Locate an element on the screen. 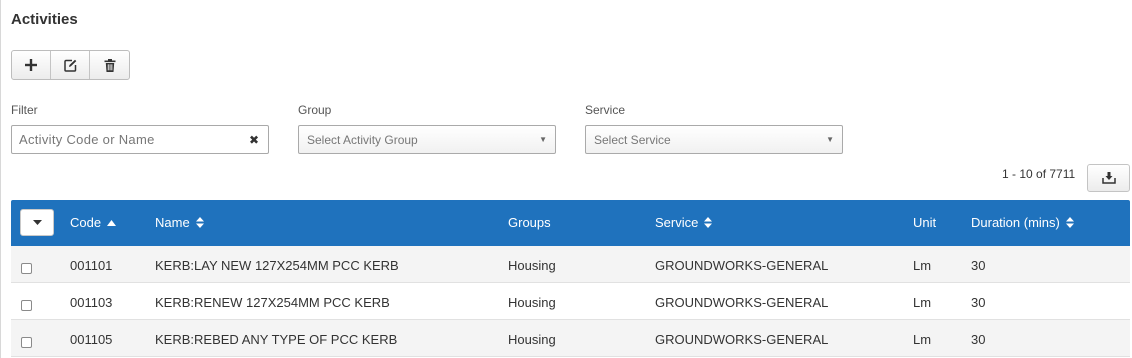  download-icon is located at coordinates (1108, 178).